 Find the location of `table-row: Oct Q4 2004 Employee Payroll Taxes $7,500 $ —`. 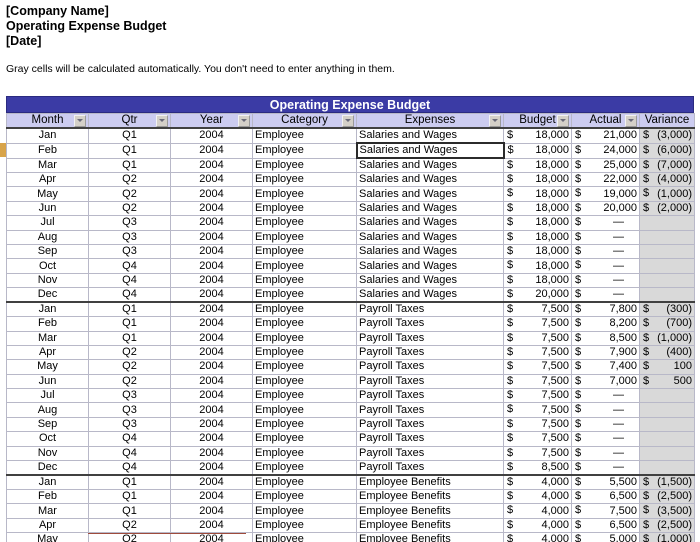

table-row: Oct Q4 2004 Employee Payroll Taxes $7,500 $ — is located at coordinates (350, 439).